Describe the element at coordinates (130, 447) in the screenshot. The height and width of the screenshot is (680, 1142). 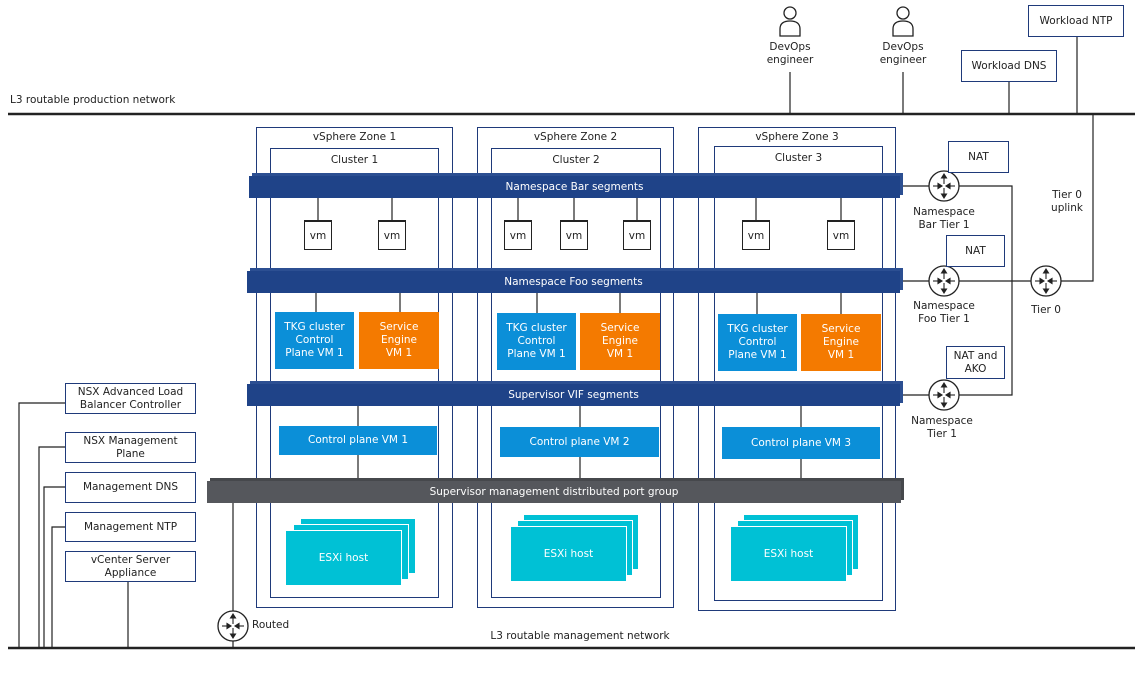
I see `nsx-management-plane-box: NSX Management Plane` at that location.